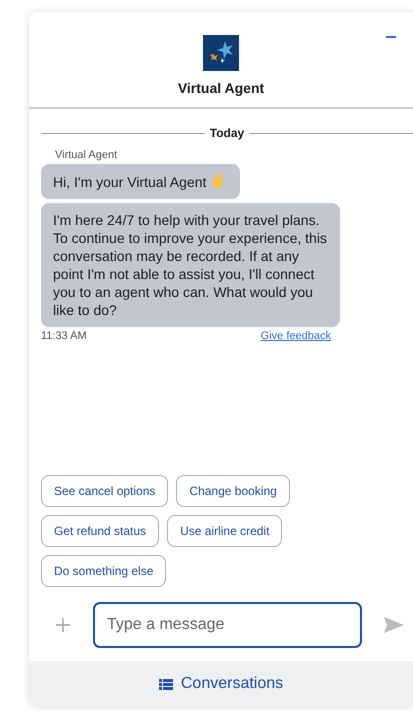 The width and height of the screenshot is (413, 711). What do you see at coordinates (140, 181) in the screenshot?
I see `message-bubble: Hi, I'm your Virtual Agent` at bounding box center [140, 181].